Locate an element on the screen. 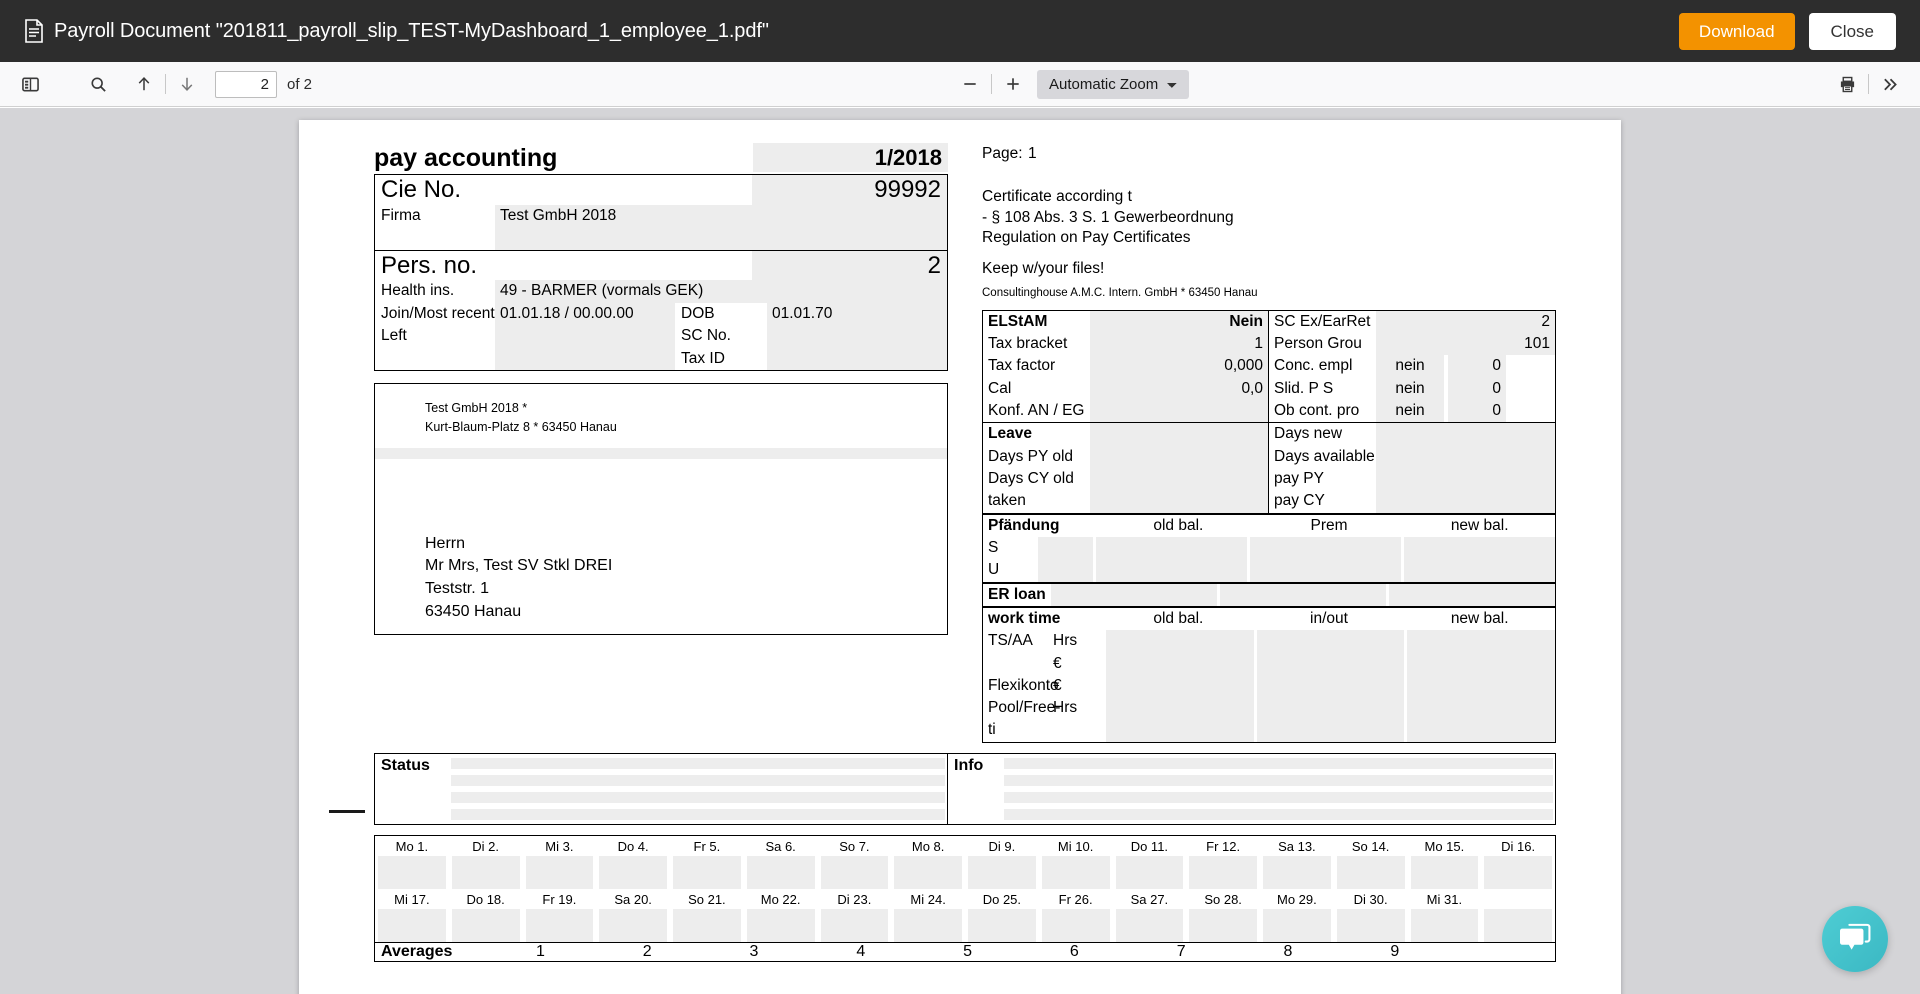 Image resolution: width=1920 pixels, height=994 pixels. tax-factor-cell: Tax factor 0,000 is located at coordinates (1126, 366).